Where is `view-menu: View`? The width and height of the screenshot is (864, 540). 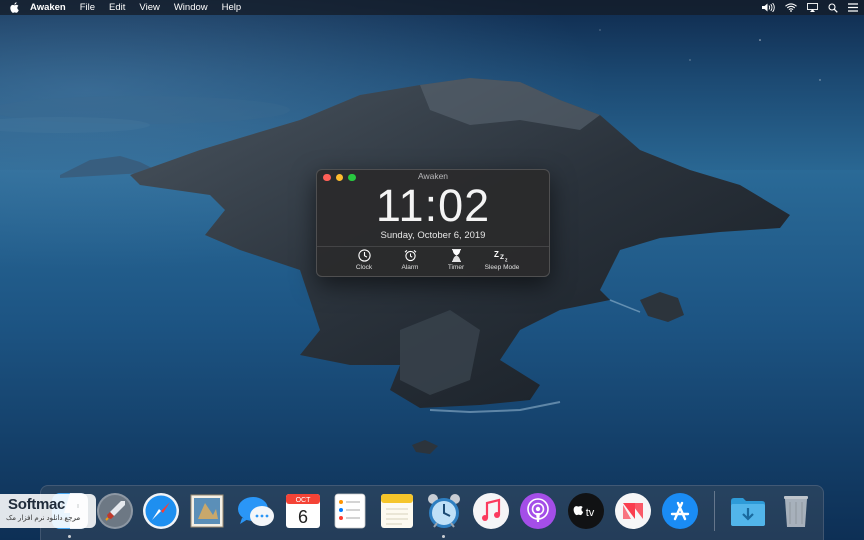
view-menu: View is located at coordinates (149, 7).